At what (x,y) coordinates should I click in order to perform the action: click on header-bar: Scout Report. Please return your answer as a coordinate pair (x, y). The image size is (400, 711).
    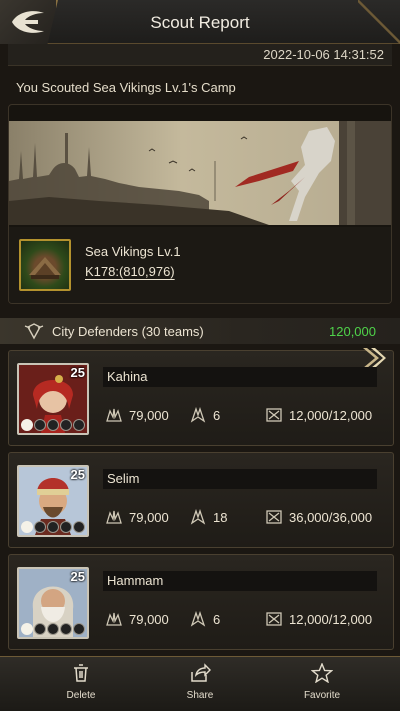
    Looking at the image, I should click on (200, 22).